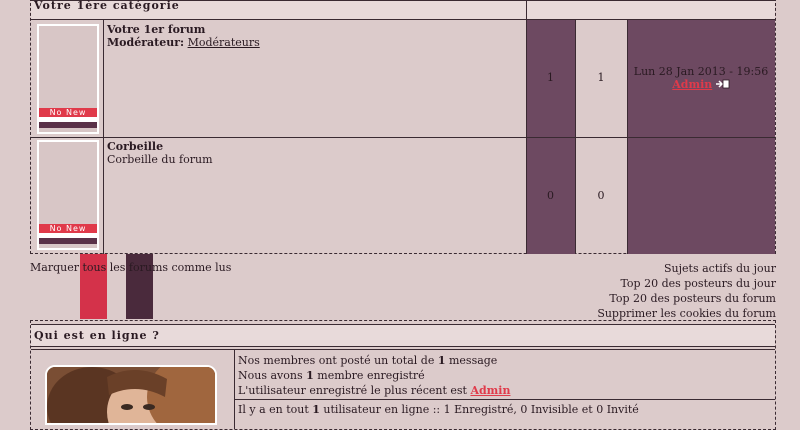  What do you see at coordinates (97, 335) in the screenshot?
I see `online-title: Qui est en ligne ?` at bounding box center [97, 335].